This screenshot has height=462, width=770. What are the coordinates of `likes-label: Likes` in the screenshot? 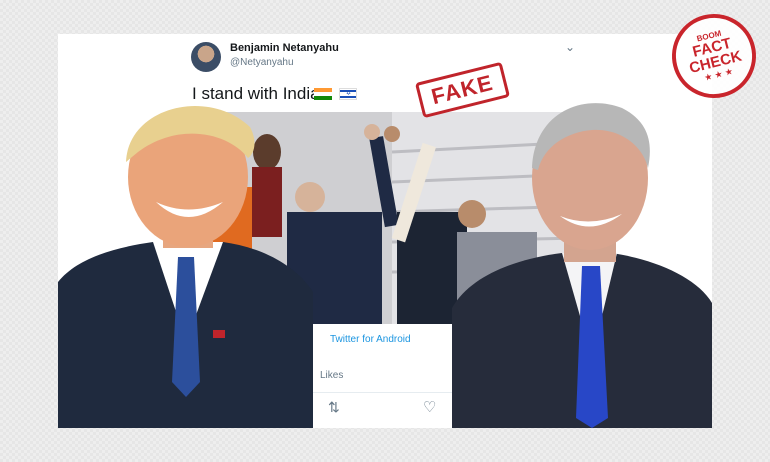 It's located at (331, 375).